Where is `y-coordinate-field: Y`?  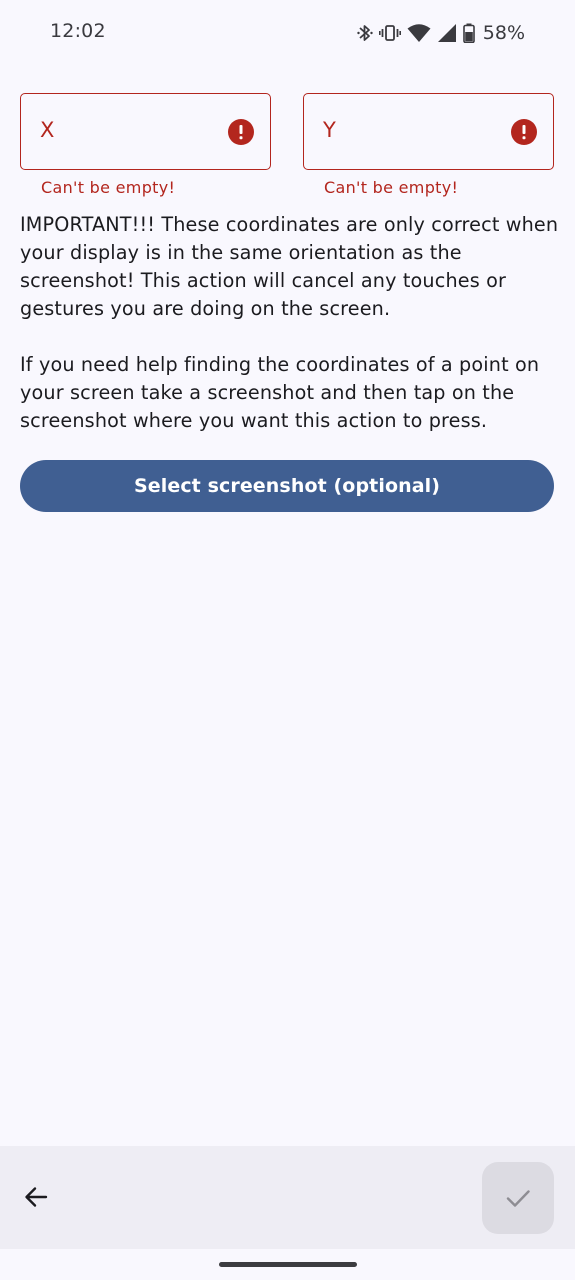
y-coordinate-field: Y is located at coordinates (428, 131).